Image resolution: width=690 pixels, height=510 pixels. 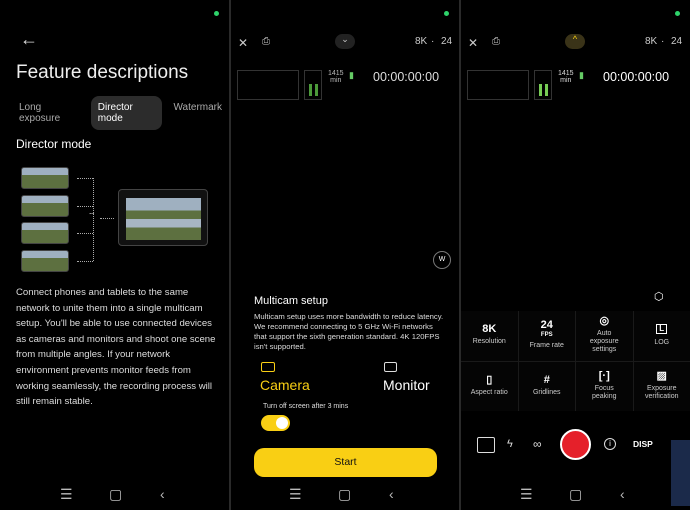 I want to click on feature-tabs: Long exposure Director mode Watermark, so click(x=120, y=113).